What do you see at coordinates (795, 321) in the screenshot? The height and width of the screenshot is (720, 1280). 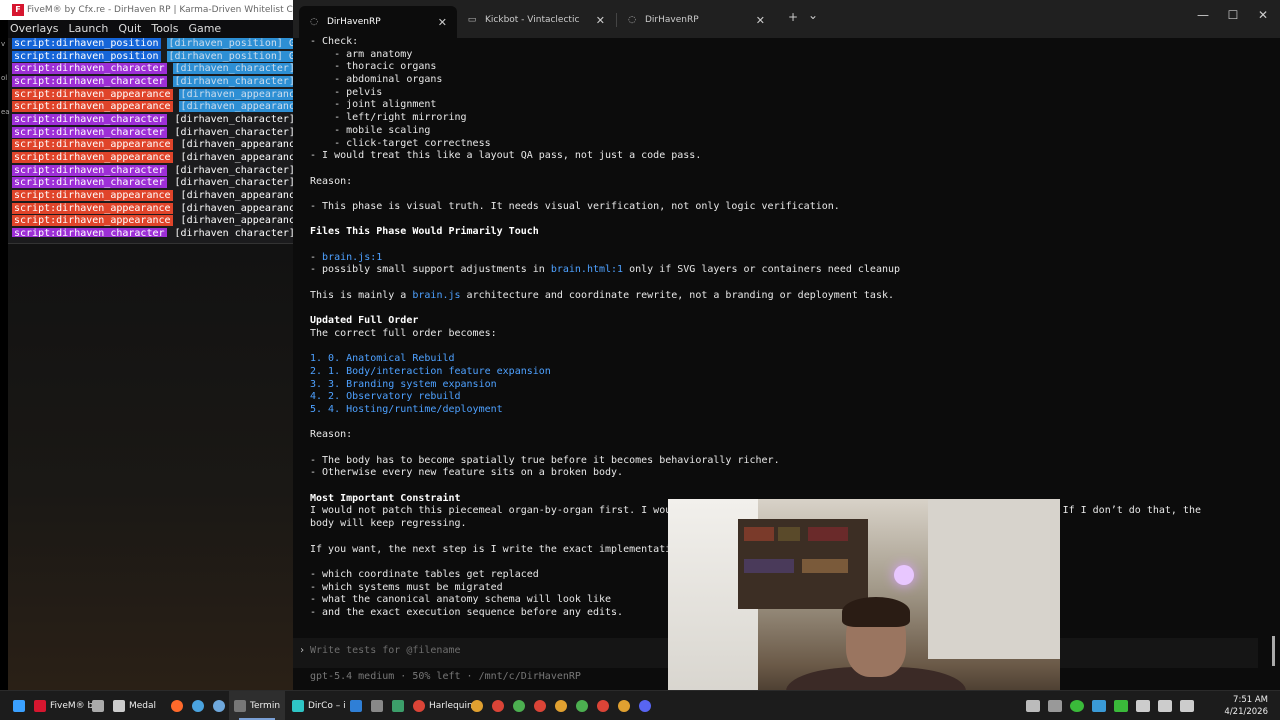 I see `terminal-line: Updated Full Order` at bounding box center [795, 321].